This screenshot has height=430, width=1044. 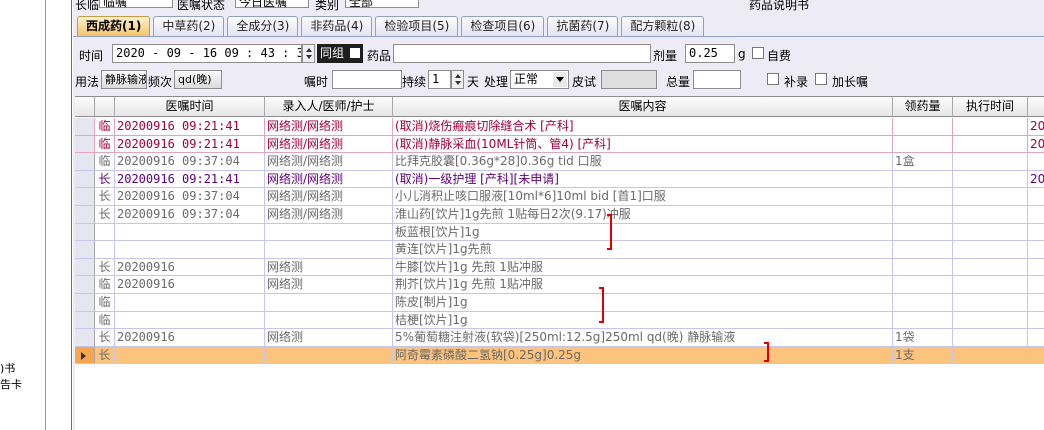 What do you see at coordinates (124, 79) in the screenshot?
I see `usage-select: 静脉输液` at bounding box center [124, 79].